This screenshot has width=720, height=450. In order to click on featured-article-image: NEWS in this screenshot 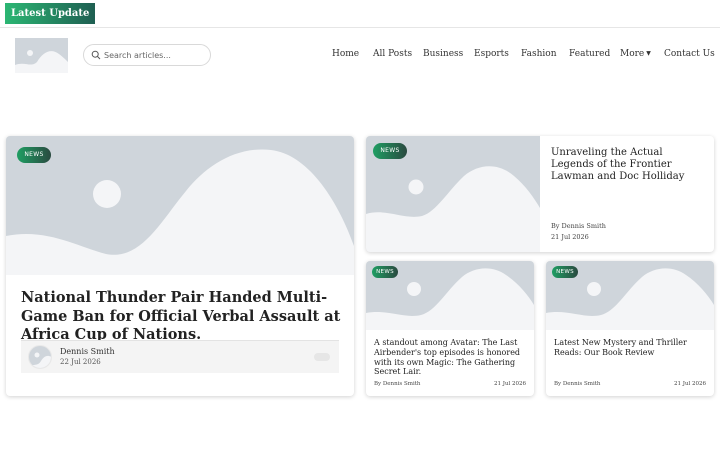, I will do `click(180, 205)`.